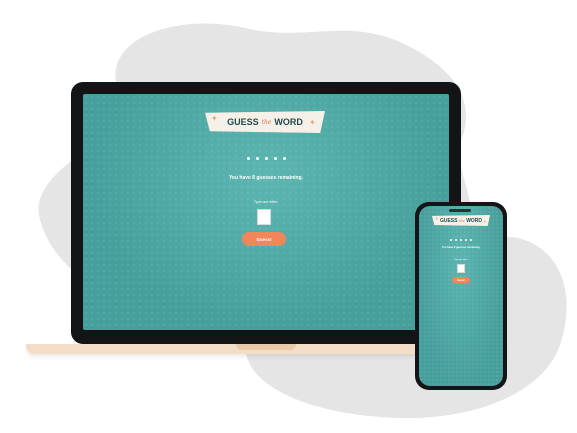 The image size is (577, 433). What do you see at coordinates (460, 210) in the screenshot?
I see `phone-speaker` at bounding box center [460, 210].